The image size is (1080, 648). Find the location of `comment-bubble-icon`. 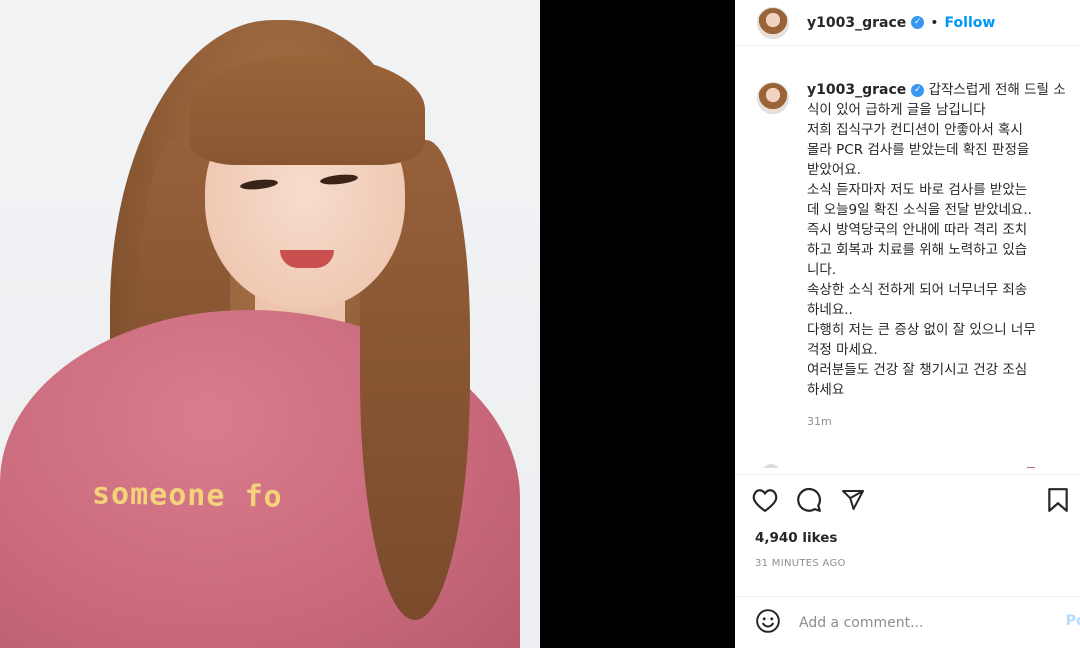

comment-bubble-icon is located at coordinates (809, 500).